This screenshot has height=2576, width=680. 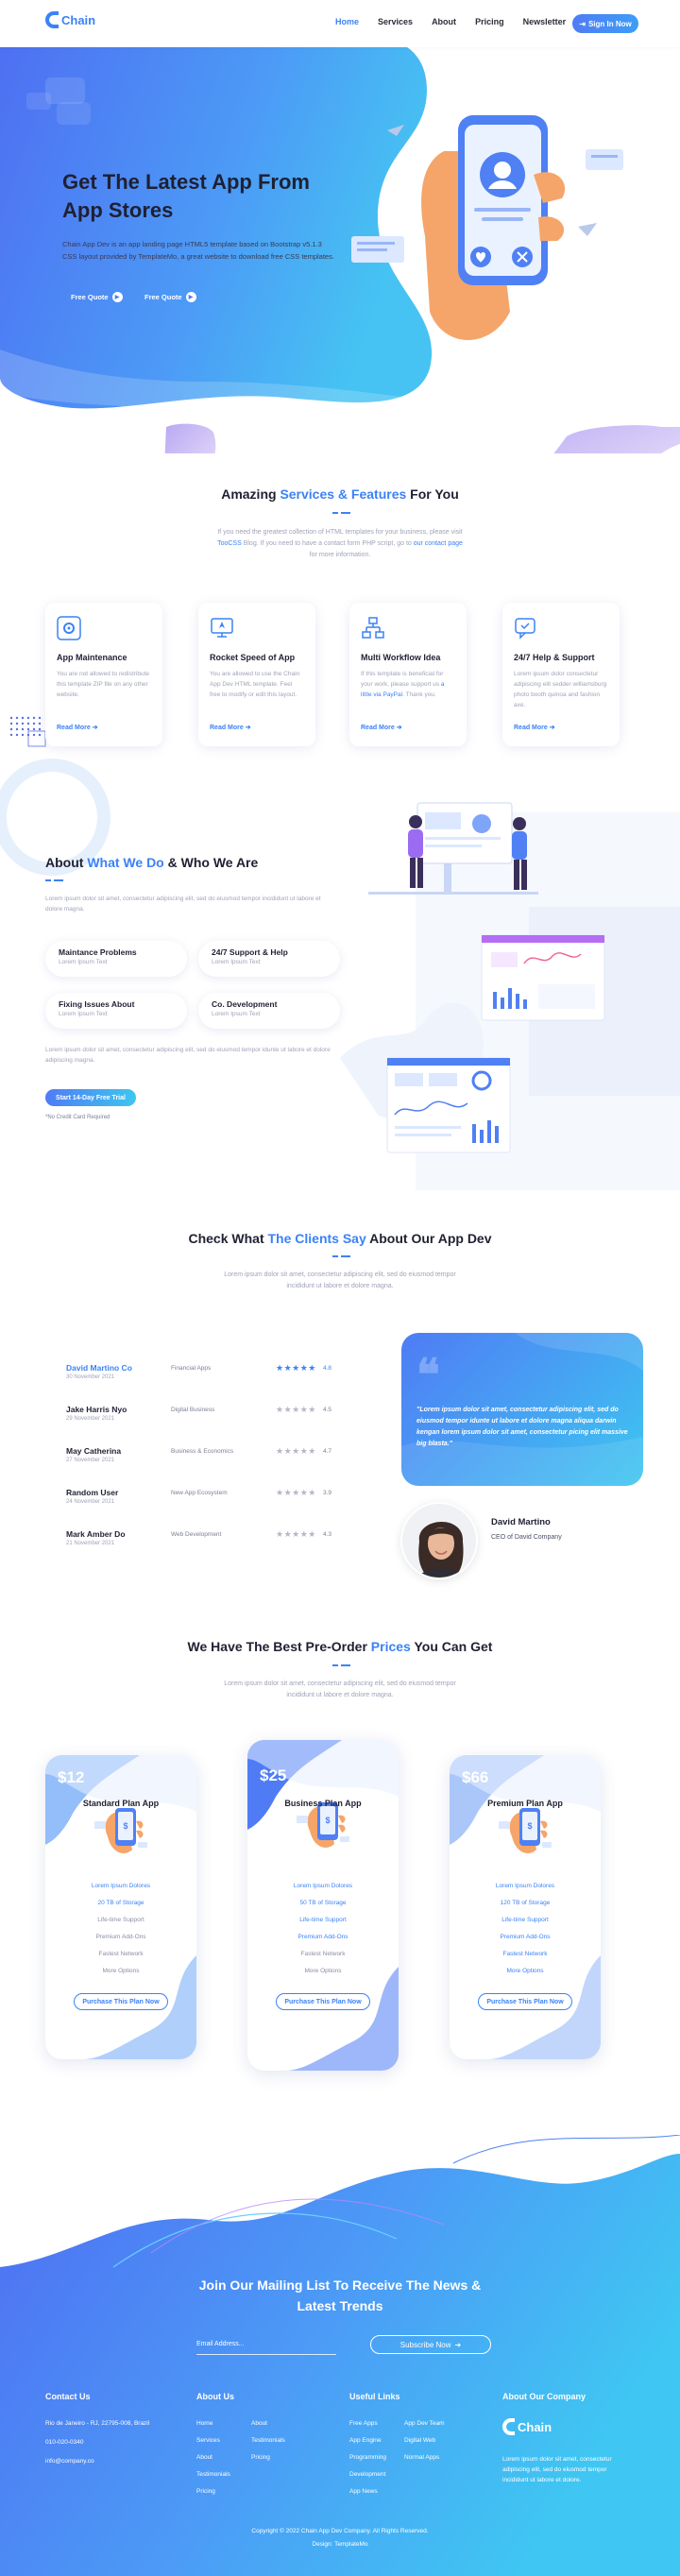 I want to click on gear-icon, so click(x=69, y=628).